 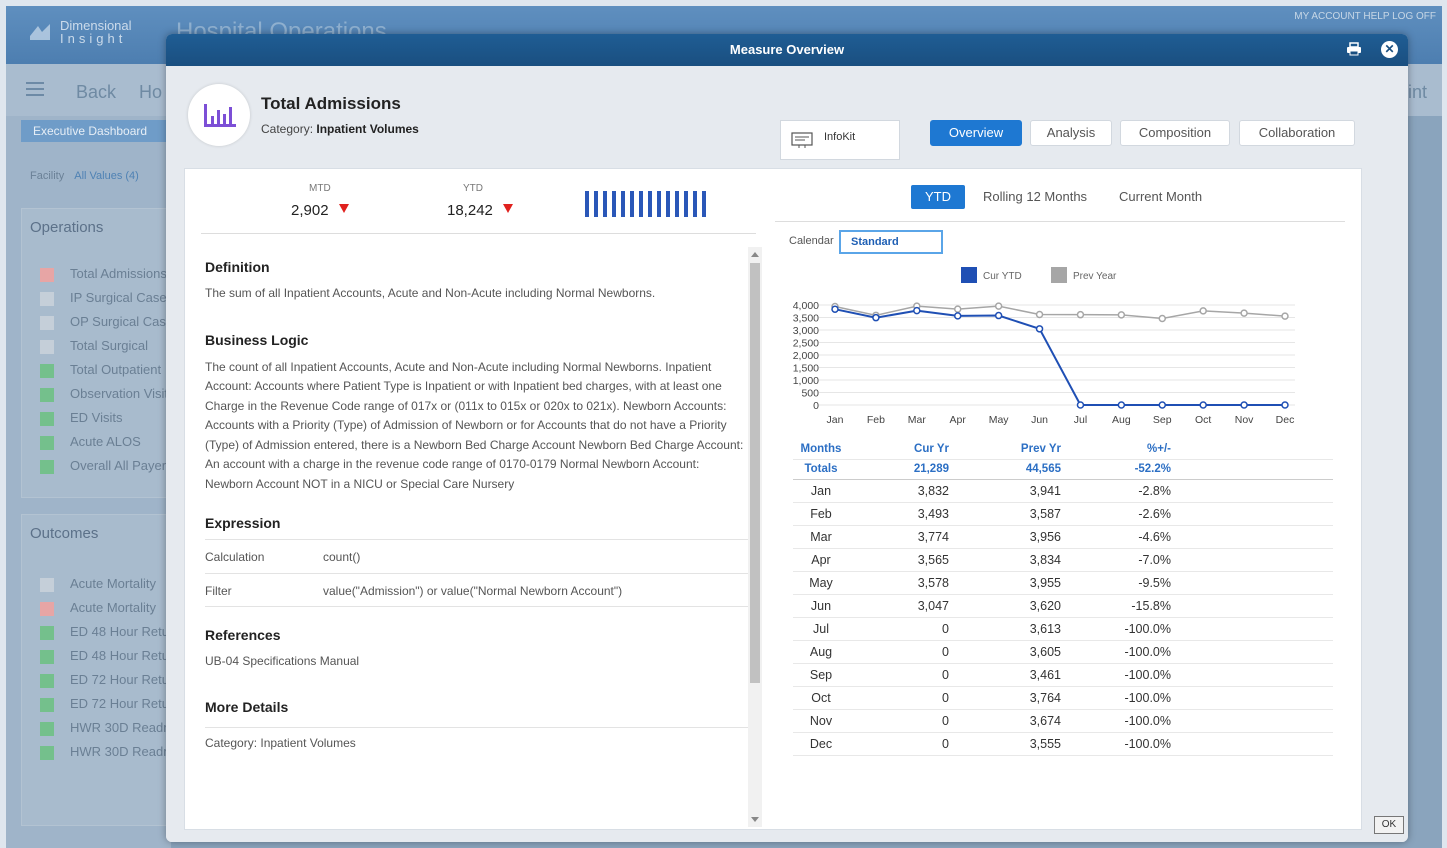 I want to click on x-tick-label: Jun, so click(x=1039, y=420).